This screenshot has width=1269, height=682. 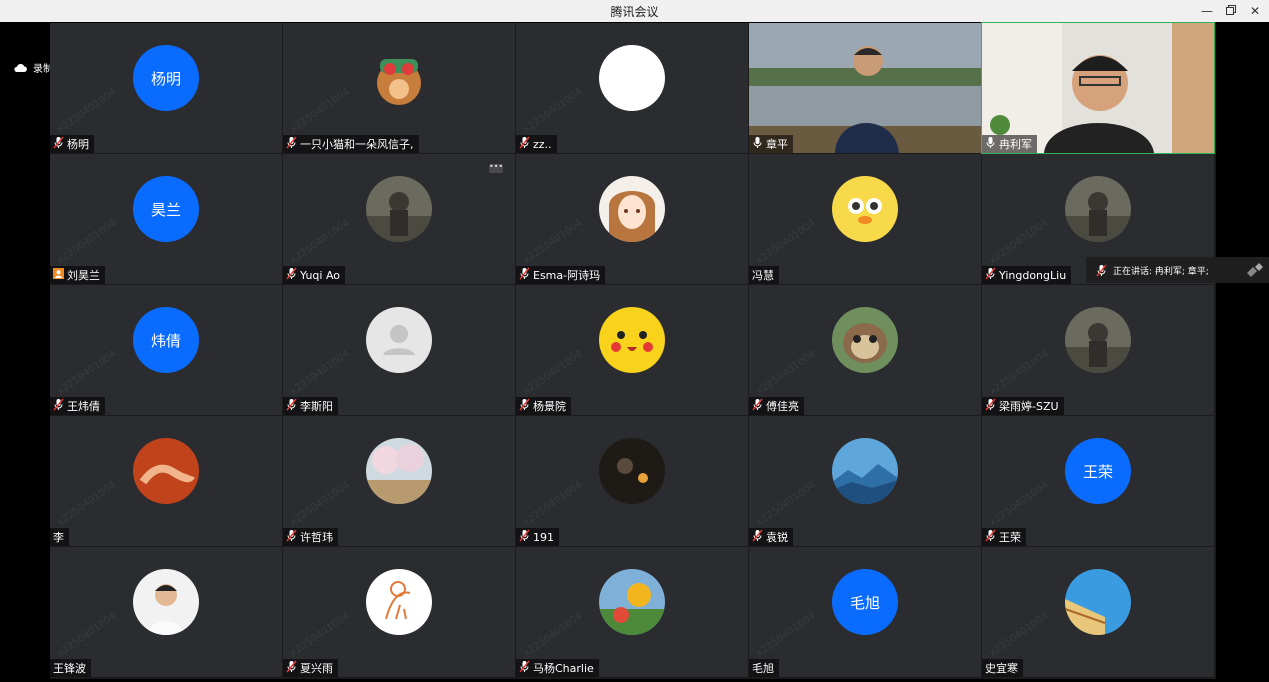 I want to click on participant-tile: x2250401004 梁雨婷-SZU, so click(x=1098, y=350).